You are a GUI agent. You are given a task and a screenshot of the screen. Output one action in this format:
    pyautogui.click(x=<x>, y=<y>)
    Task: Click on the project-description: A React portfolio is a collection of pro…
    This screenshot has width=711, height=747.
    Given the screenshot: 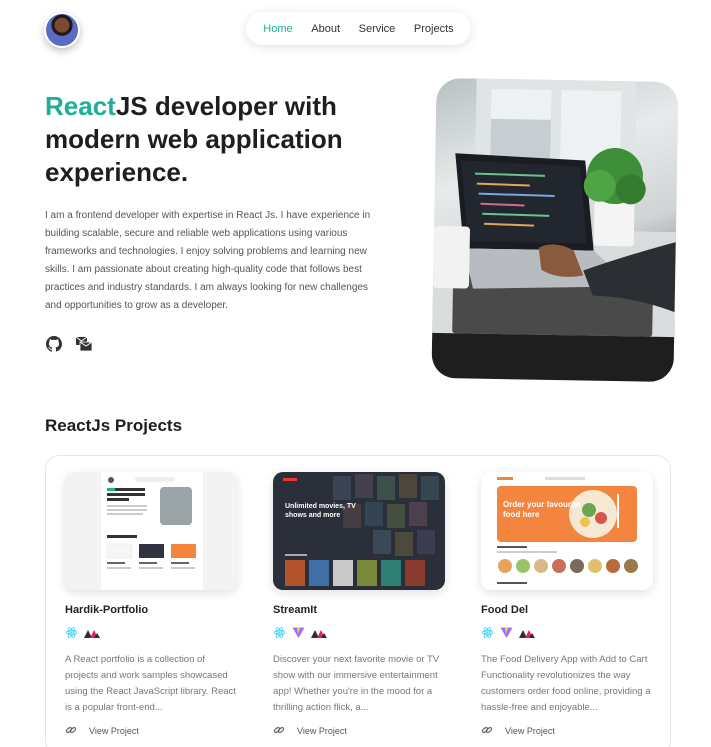 What is the action you would take?
    pyautogui.click(x=150, y=683)
    